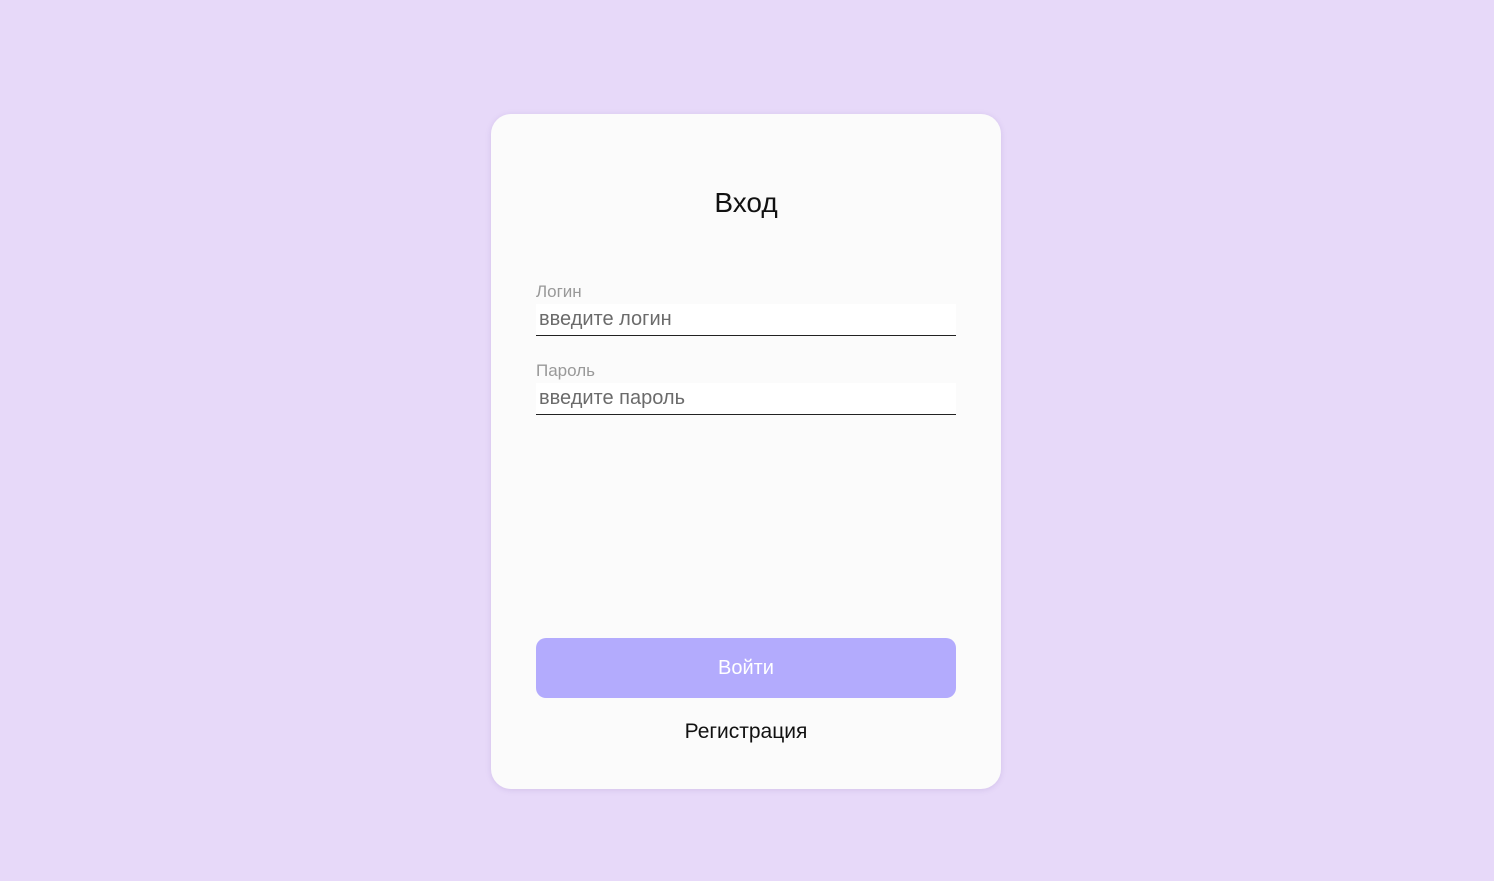 The image size is (1494, 881). I want to click on register-link: Регистрация, so click(746, 732).